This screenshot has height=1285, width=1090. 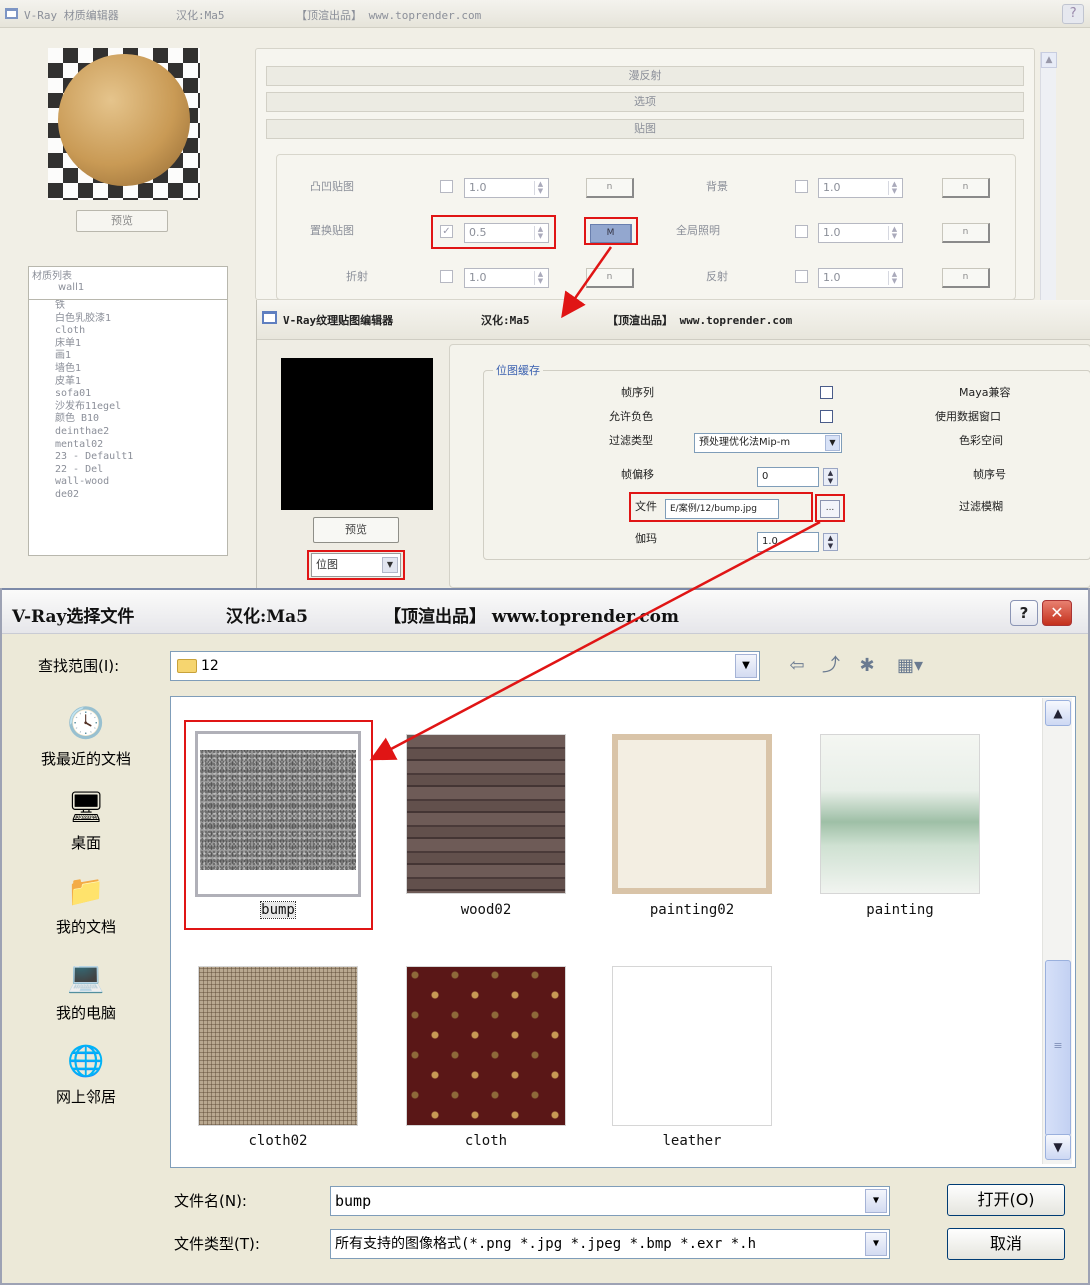 I want to click on arrow-to-texture-editor, so click(x=587, y=282).